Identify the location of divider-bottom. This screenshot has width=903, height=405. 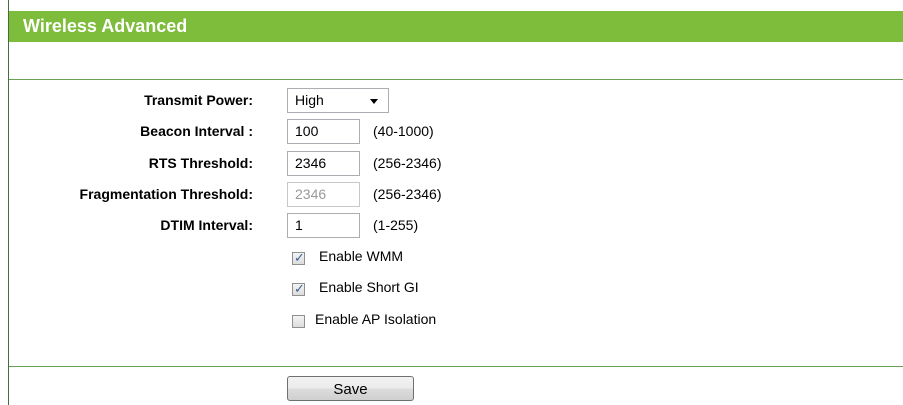
(456, 366).